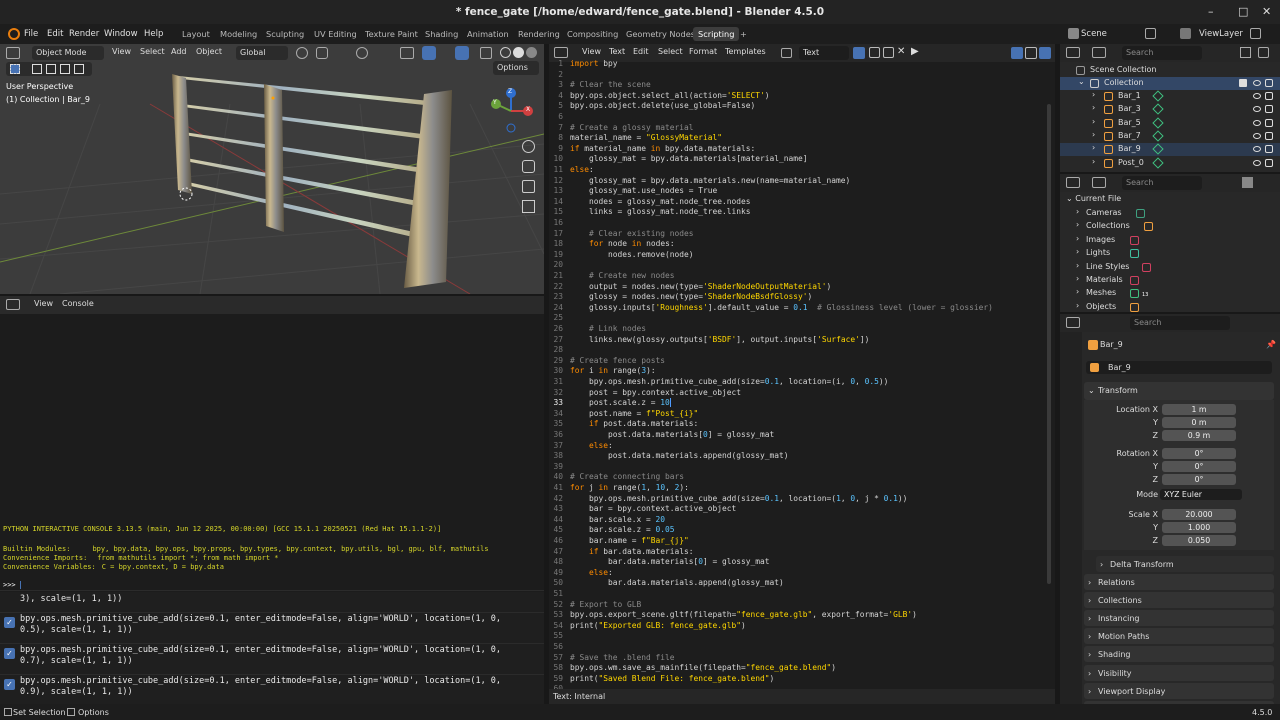 Image resolution: width=1280 pixels, height=720 pixels. Describe the element at coordinates (1094, 34) in the screenshot. I see `scene-name: Scene` at that location.